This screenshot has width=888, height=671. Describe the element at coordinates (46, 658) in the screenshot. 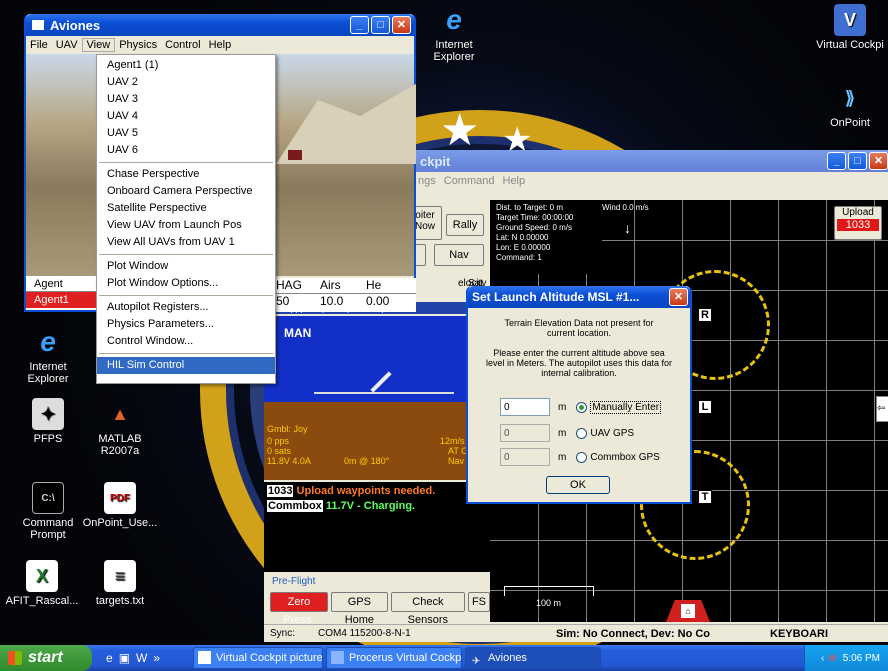

I see `start-button: start` at that location.